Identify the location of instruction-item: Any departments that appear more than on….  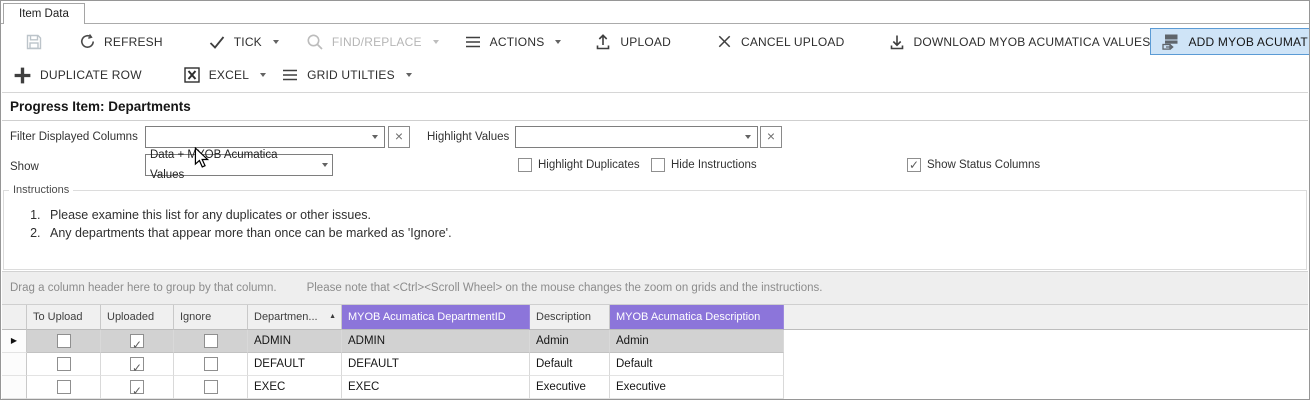
(675, 233).